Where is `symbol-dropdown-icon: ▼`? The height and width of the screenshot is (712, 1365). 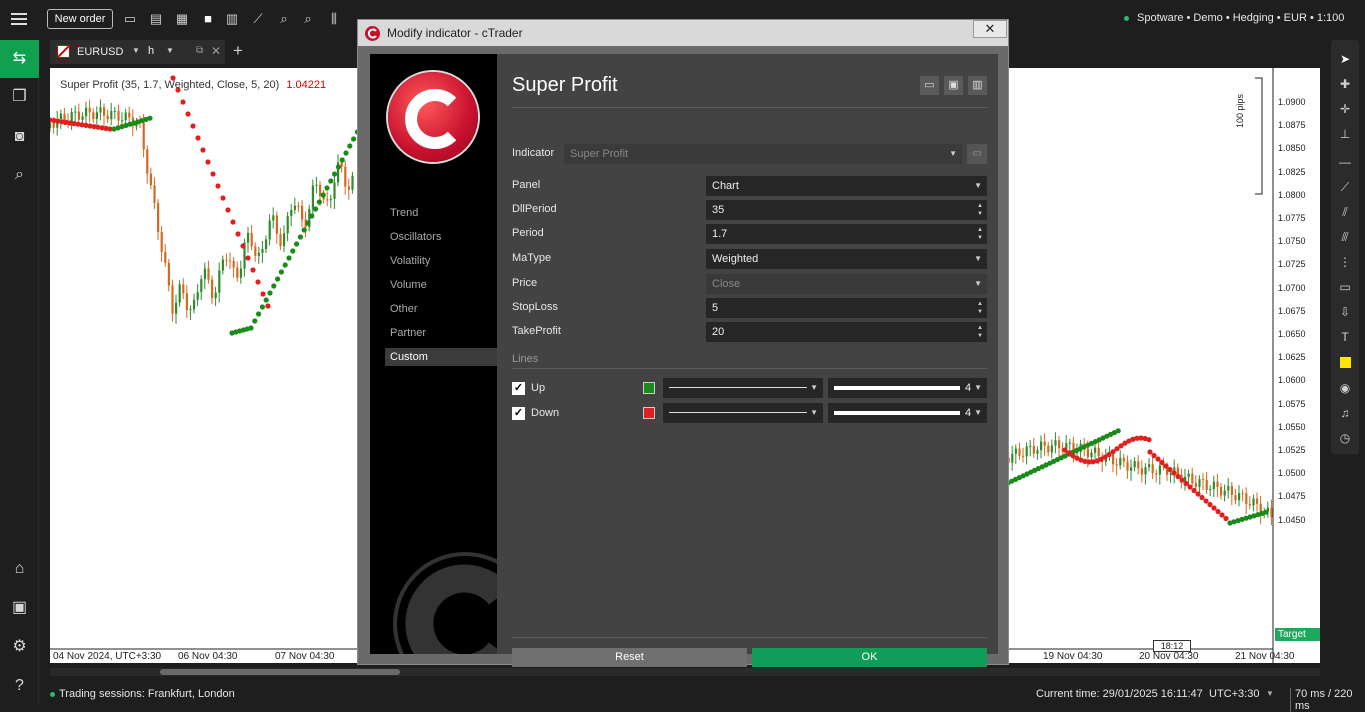
symbol-dropdown-icon: ▼ is located at coordinates (136, 50).